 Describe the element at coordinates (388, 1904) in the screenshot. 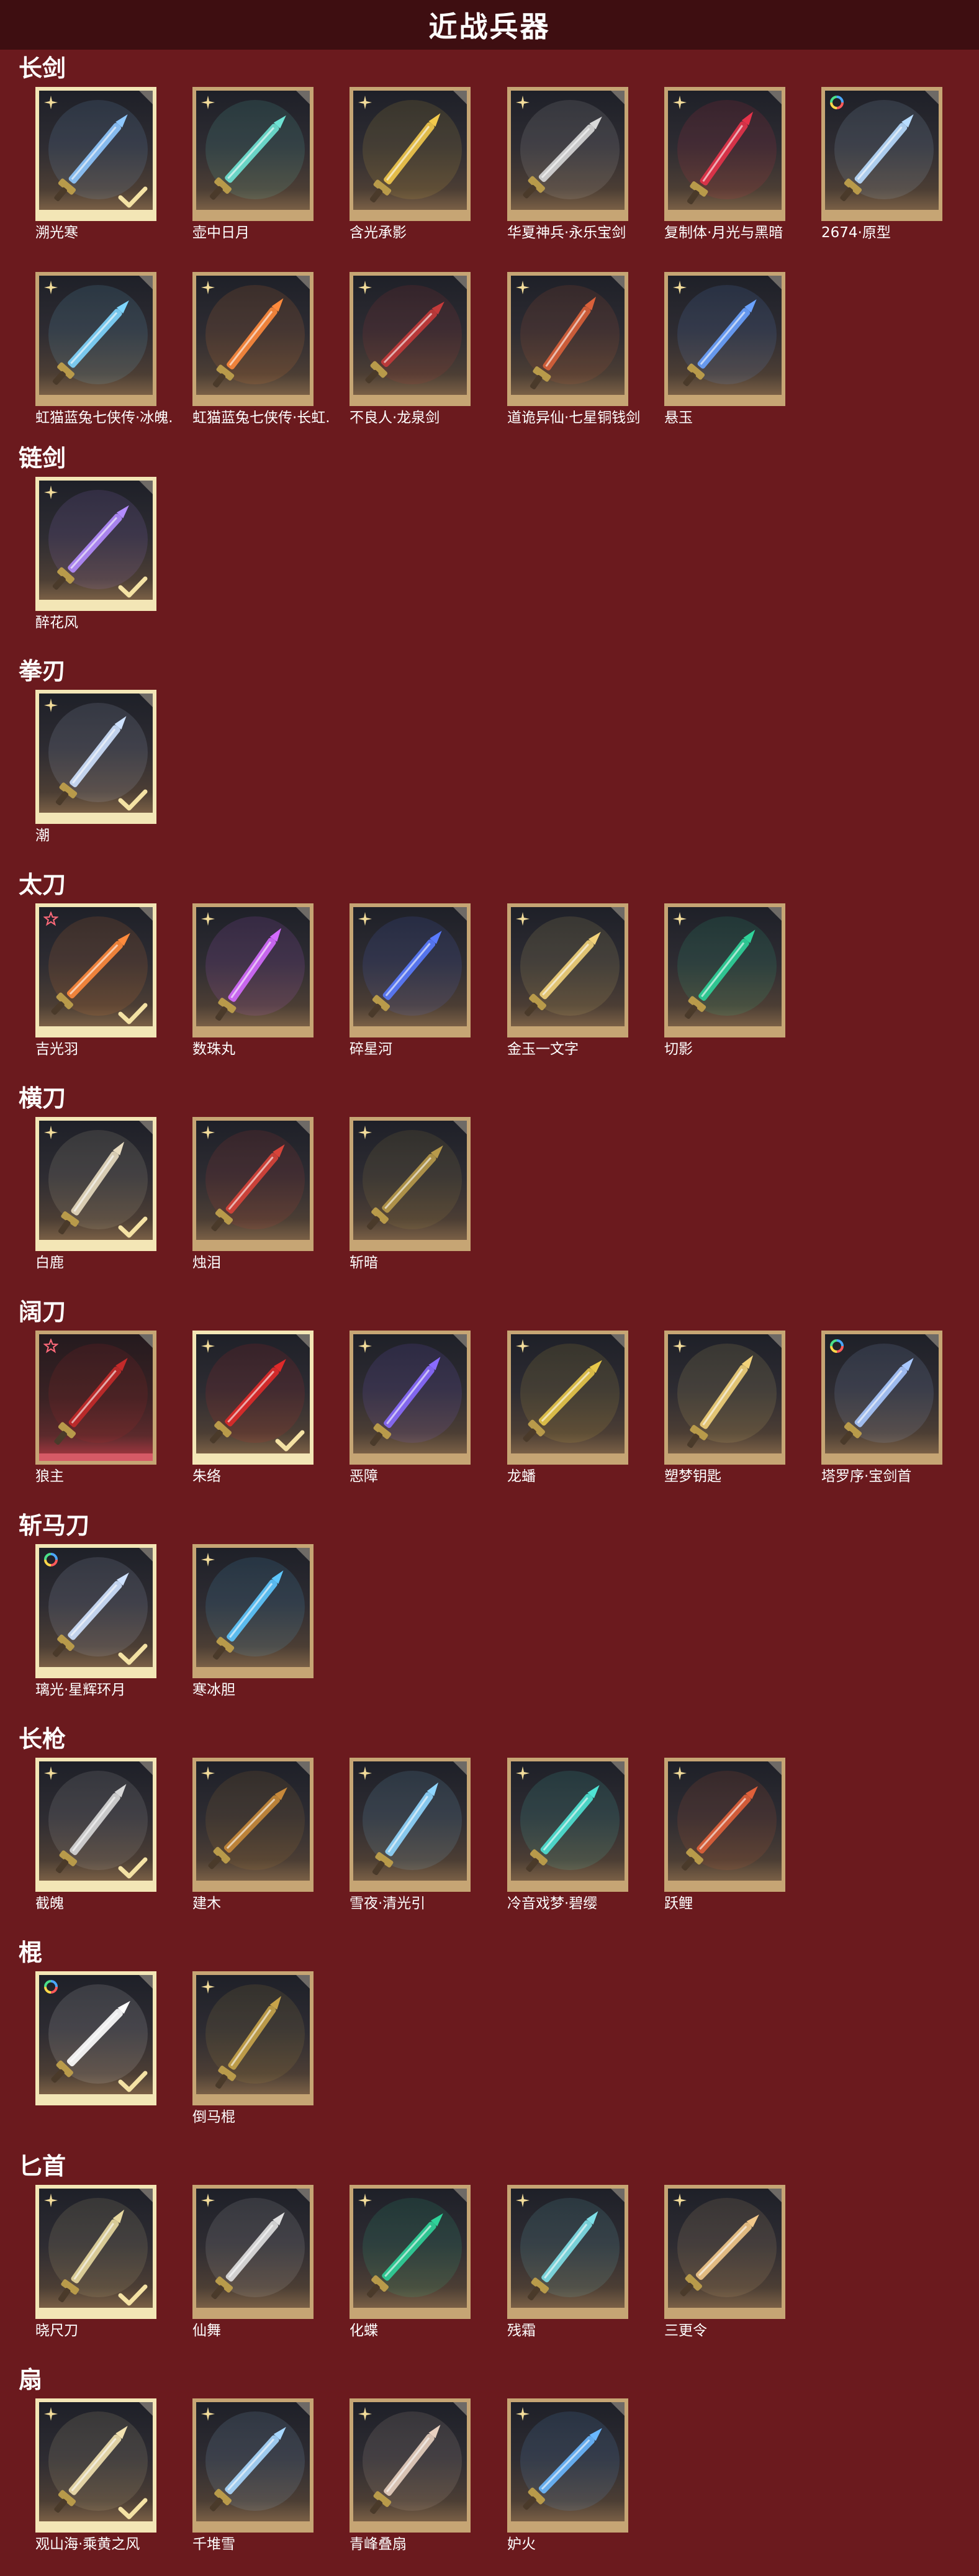

I see `weapon-name: 雪夜·清光引` at that location.